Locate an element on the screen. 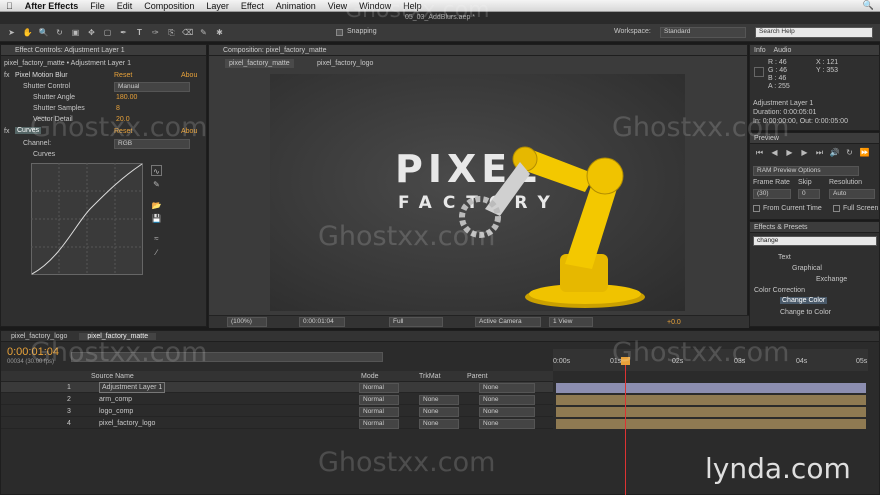 The width and height of the screenshot is (880, 495). curves-about: Abou is located at coordinates (189, 131).